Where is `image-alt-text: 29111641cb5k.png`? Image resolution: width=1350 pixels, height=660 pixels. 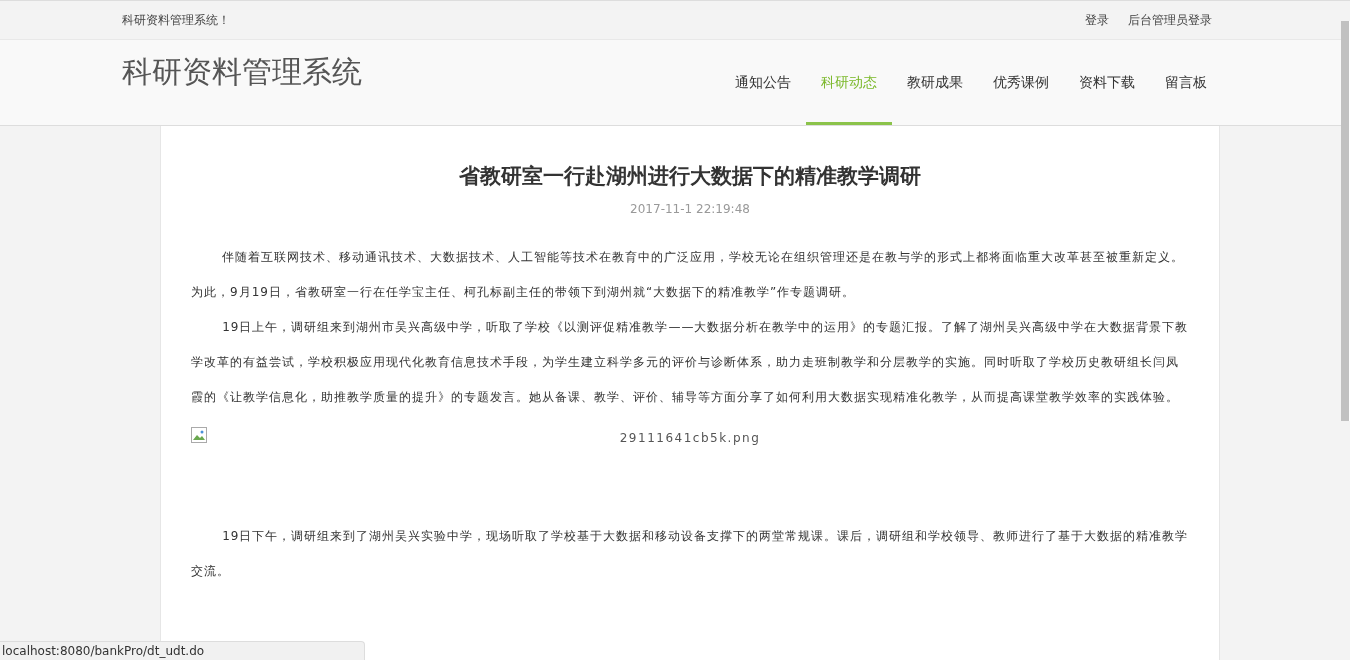 image-alt-text: 29111641cb5k.png is located at coordinates (690, 438).